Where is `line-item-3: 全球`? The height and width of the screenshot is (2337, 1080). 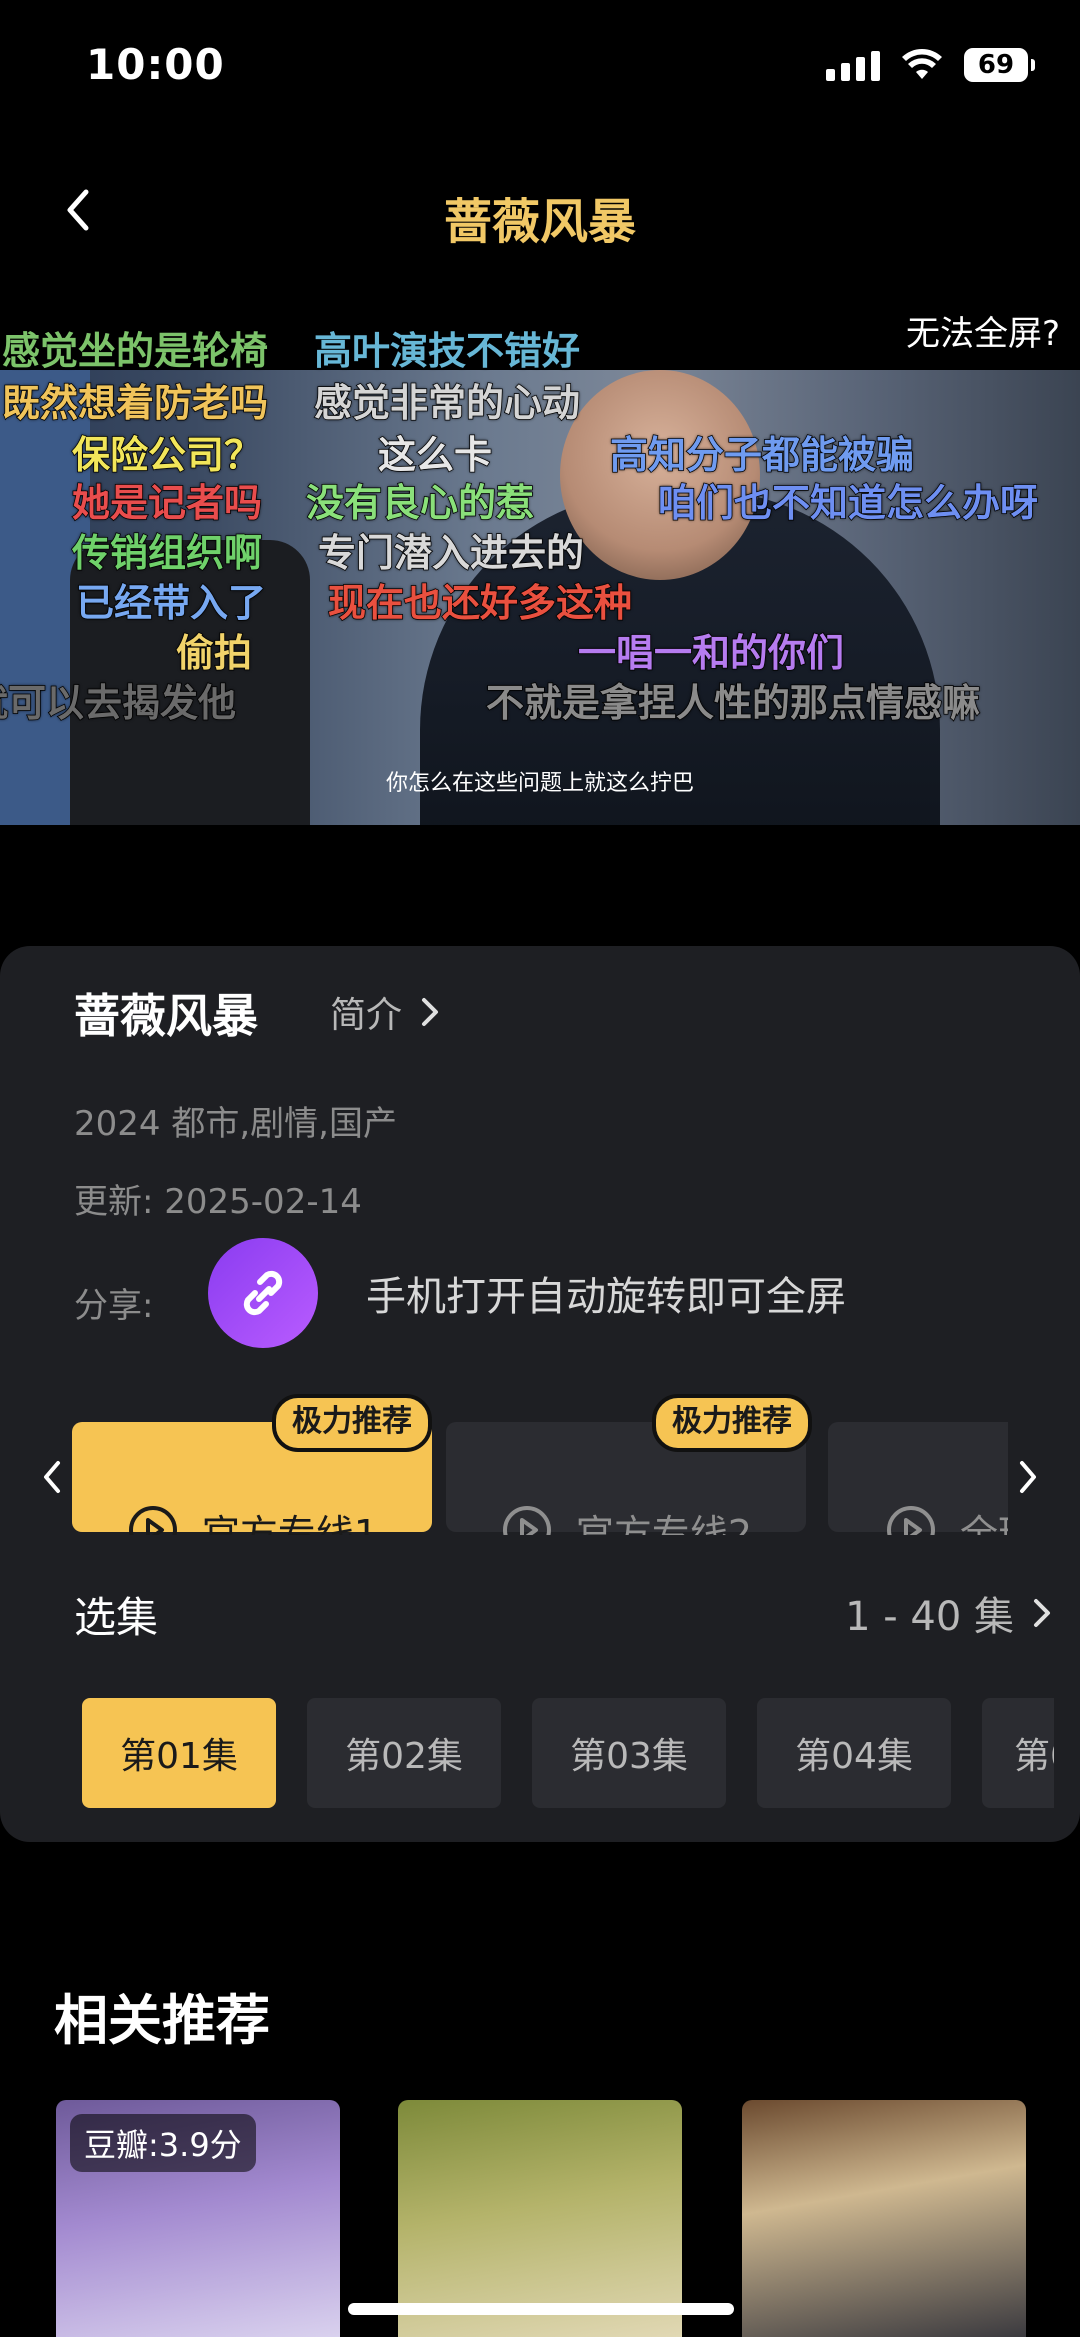 line-item-3: 全球 is located at coordinates (918, 1477).